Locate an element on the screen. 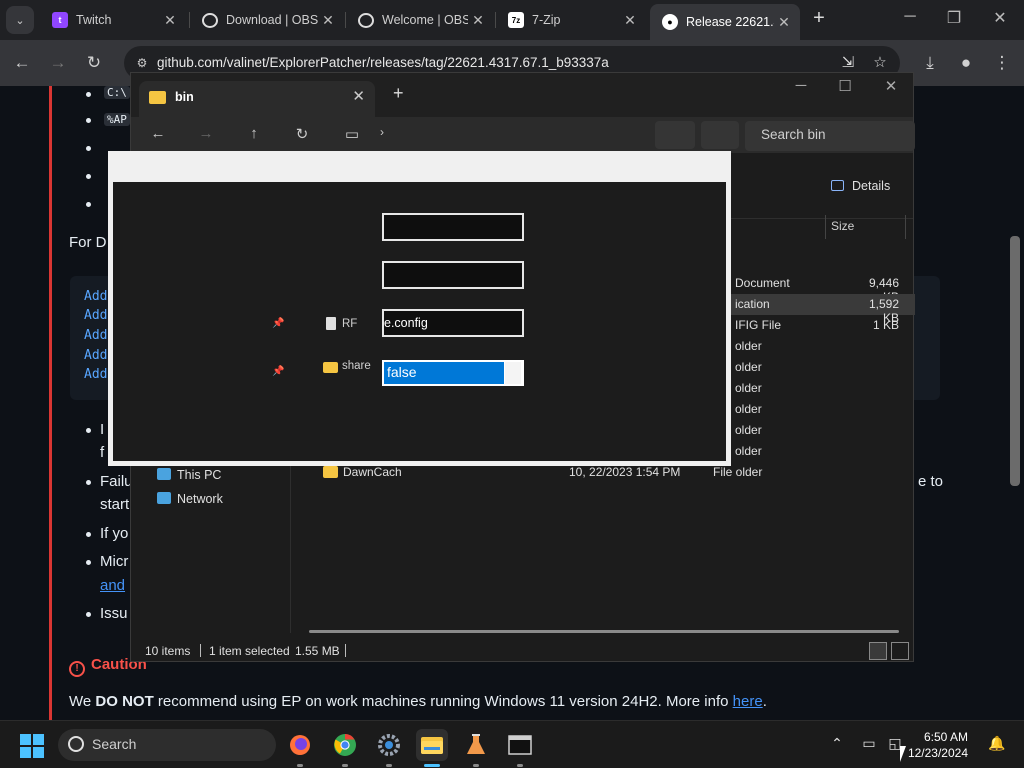 The height and width of the screenshot is (768, 1024). taskbar-clock: 6:50 AM 12/23/2024 is located at coordinates (937, 745).